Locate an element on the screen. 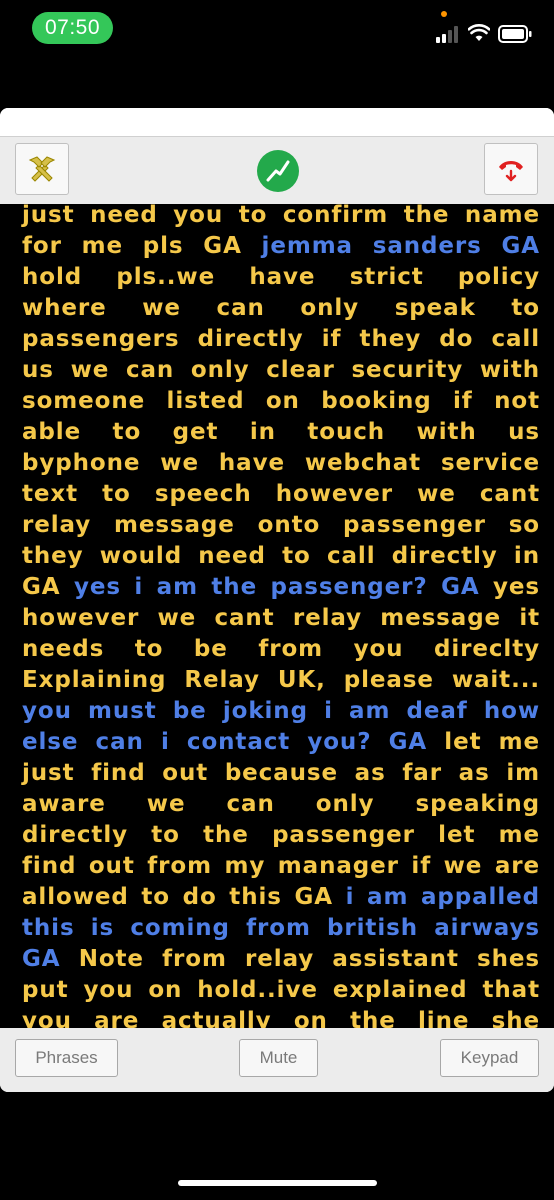  hangup-button is located at coordinates (511, 169).